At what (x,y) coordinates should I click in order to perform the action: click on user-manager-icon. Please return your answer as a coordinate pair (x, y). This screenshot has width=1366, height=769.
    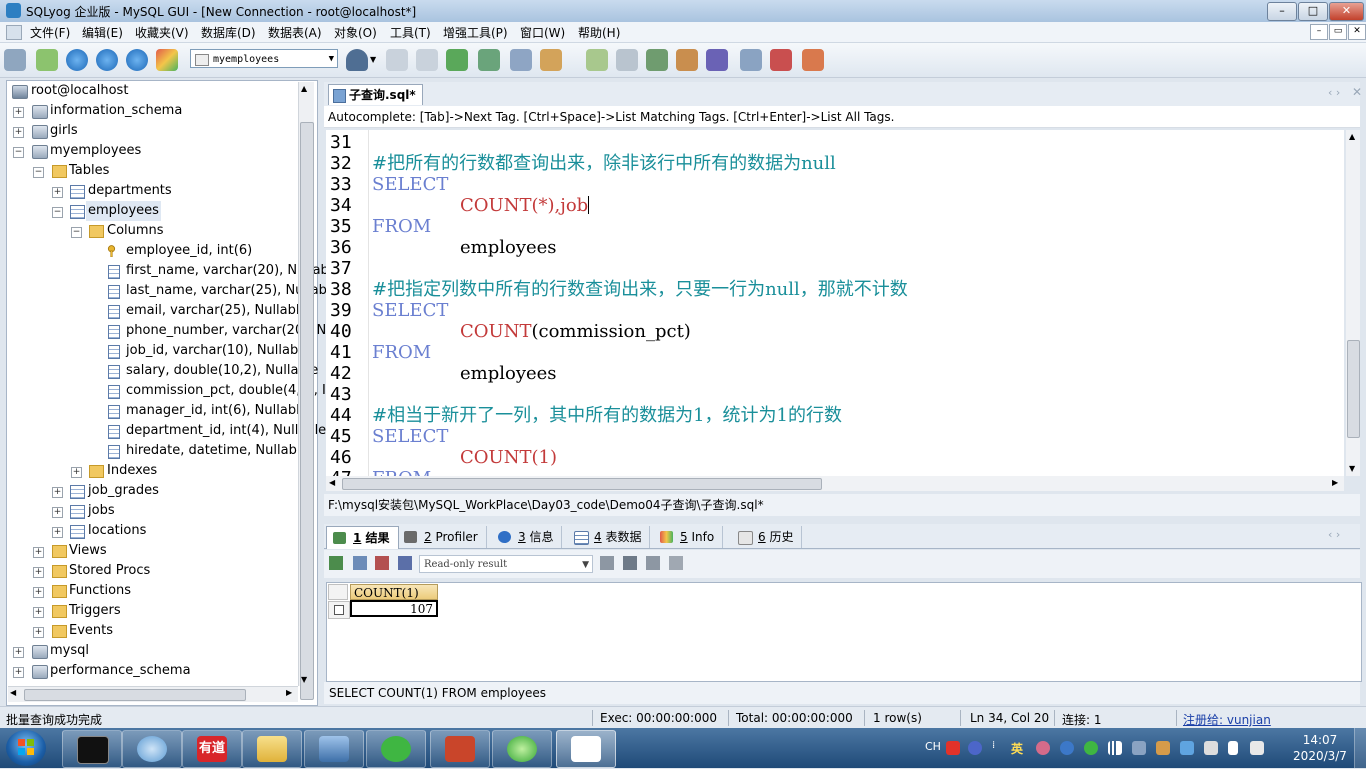
    Looking at the image, I should click on (357, 60).